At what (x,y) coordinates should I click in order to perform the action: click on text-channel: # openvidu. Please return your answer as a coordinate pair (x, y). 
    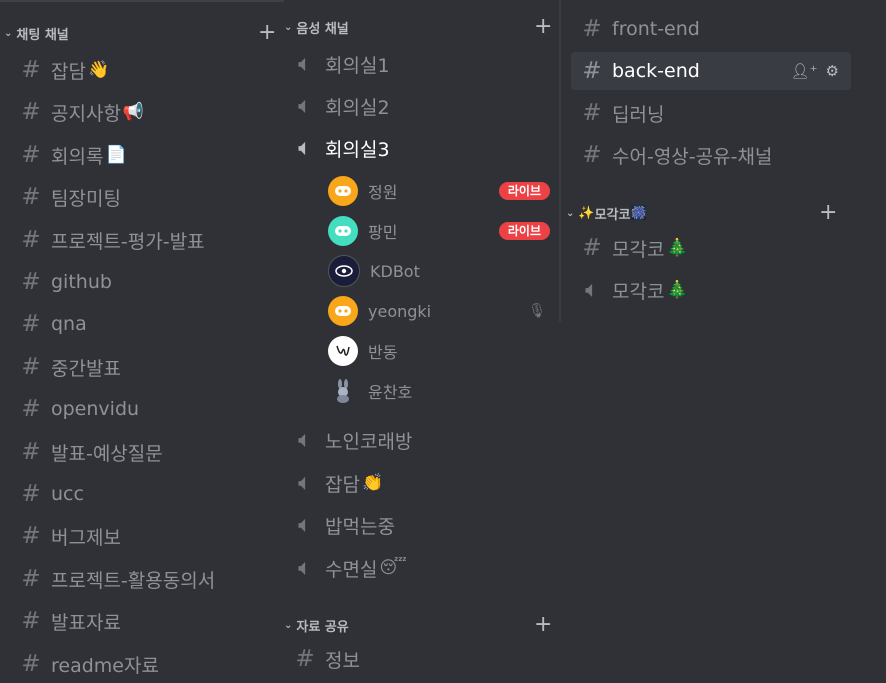
    Looking at the image, I should click on (148, 409).